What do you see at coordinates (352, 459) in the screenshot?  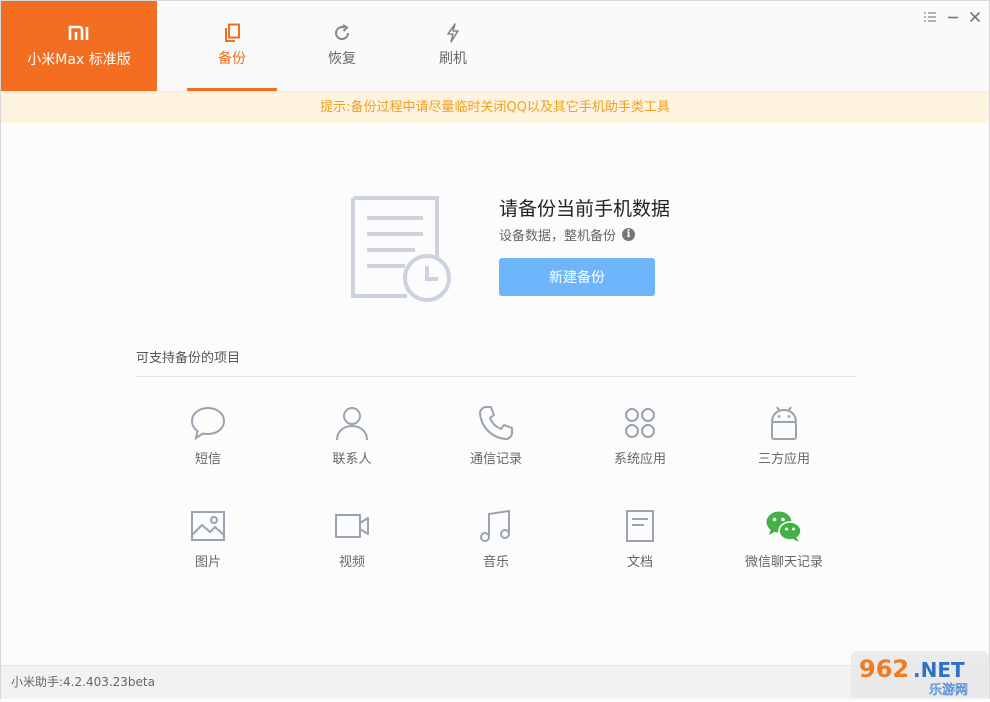 I see `item-label: 联系人` at bounding box center [352, 459].